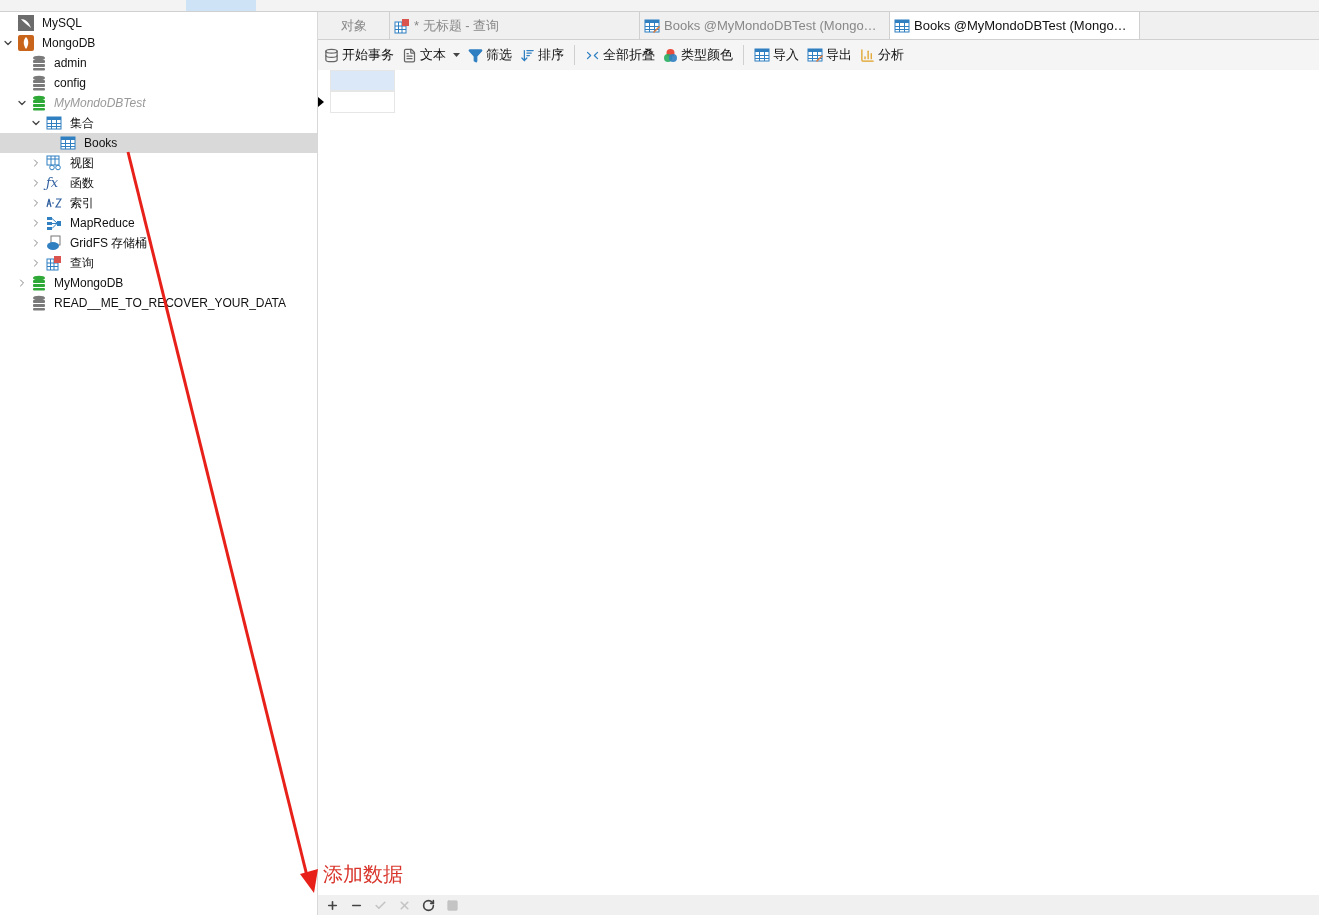 This screenshot has height=915, width=1319. I want to click on index-icon, so click(54, 203).